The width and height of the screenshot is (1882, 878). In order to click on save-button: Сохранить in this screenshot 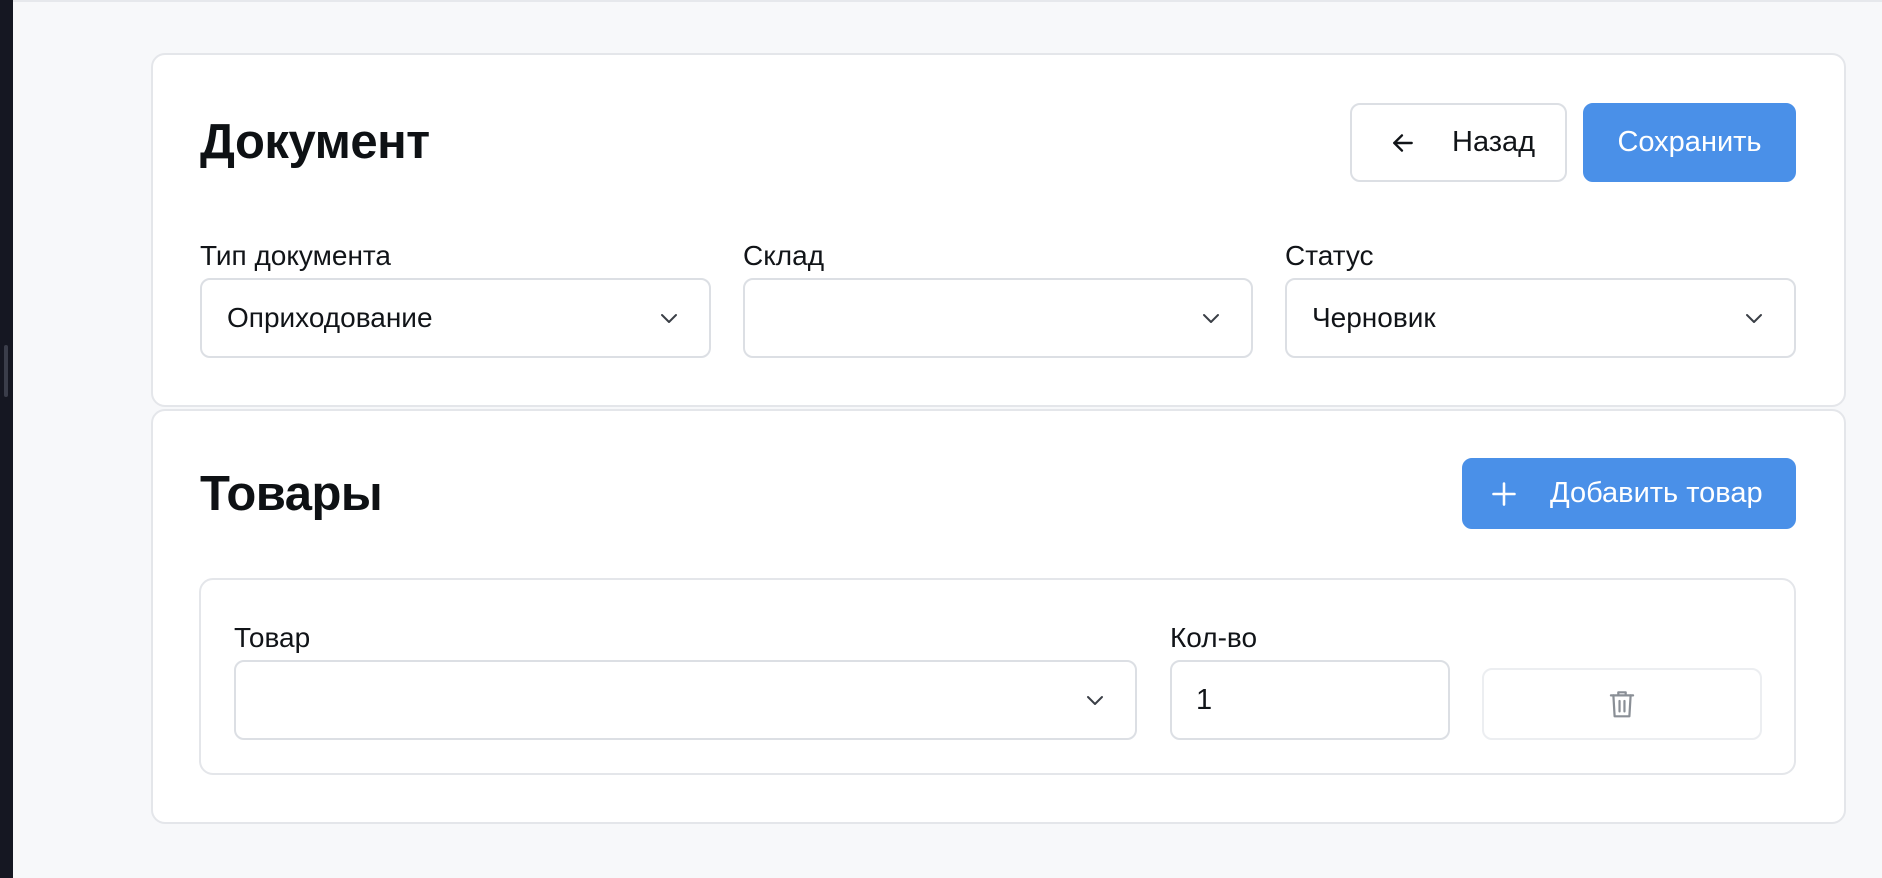, I will do `click(1689, 142)`.